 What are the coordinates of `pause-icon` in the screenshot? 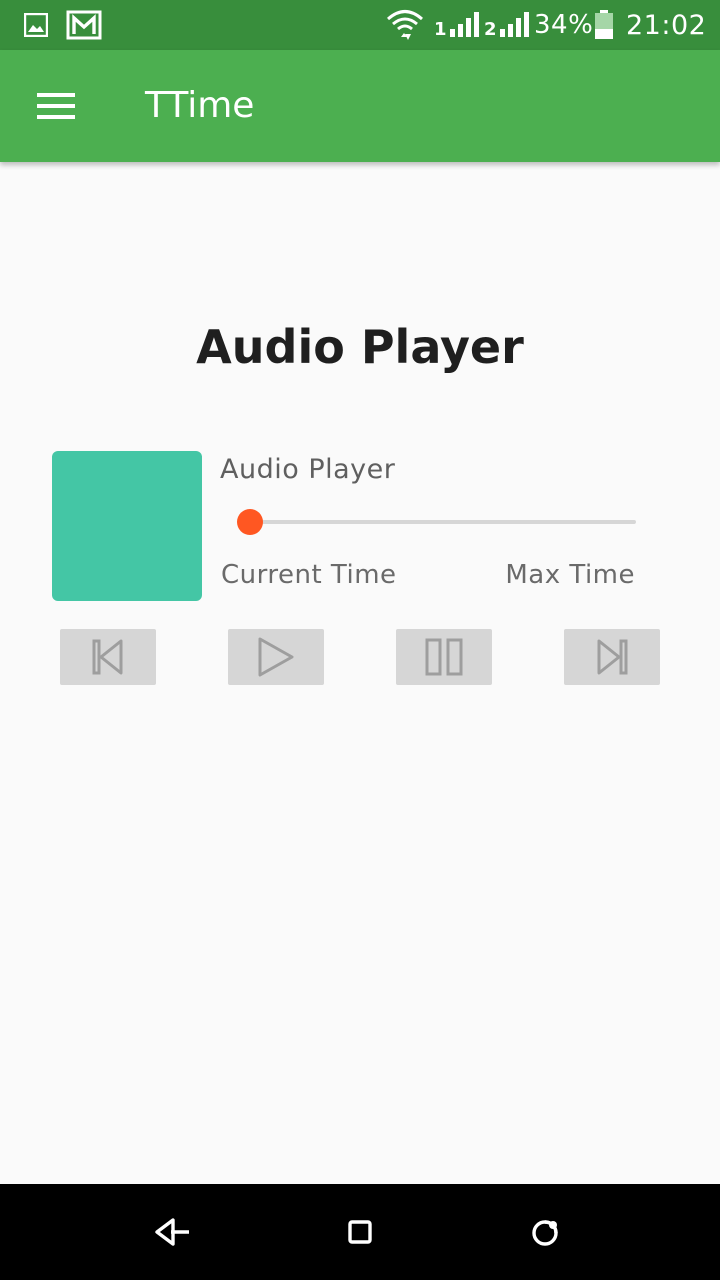 It's located at (444, 657).